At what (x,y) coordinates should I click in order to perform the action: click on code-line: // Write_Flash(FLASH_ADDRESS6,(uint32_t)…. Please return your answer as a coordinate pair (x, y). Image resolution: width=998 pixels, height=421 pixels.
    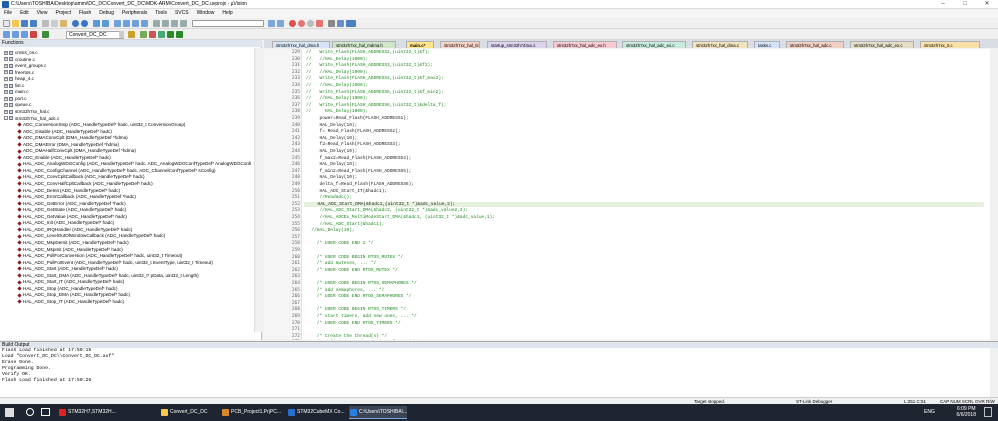
    Looking at the image, I should click on (376, 105).